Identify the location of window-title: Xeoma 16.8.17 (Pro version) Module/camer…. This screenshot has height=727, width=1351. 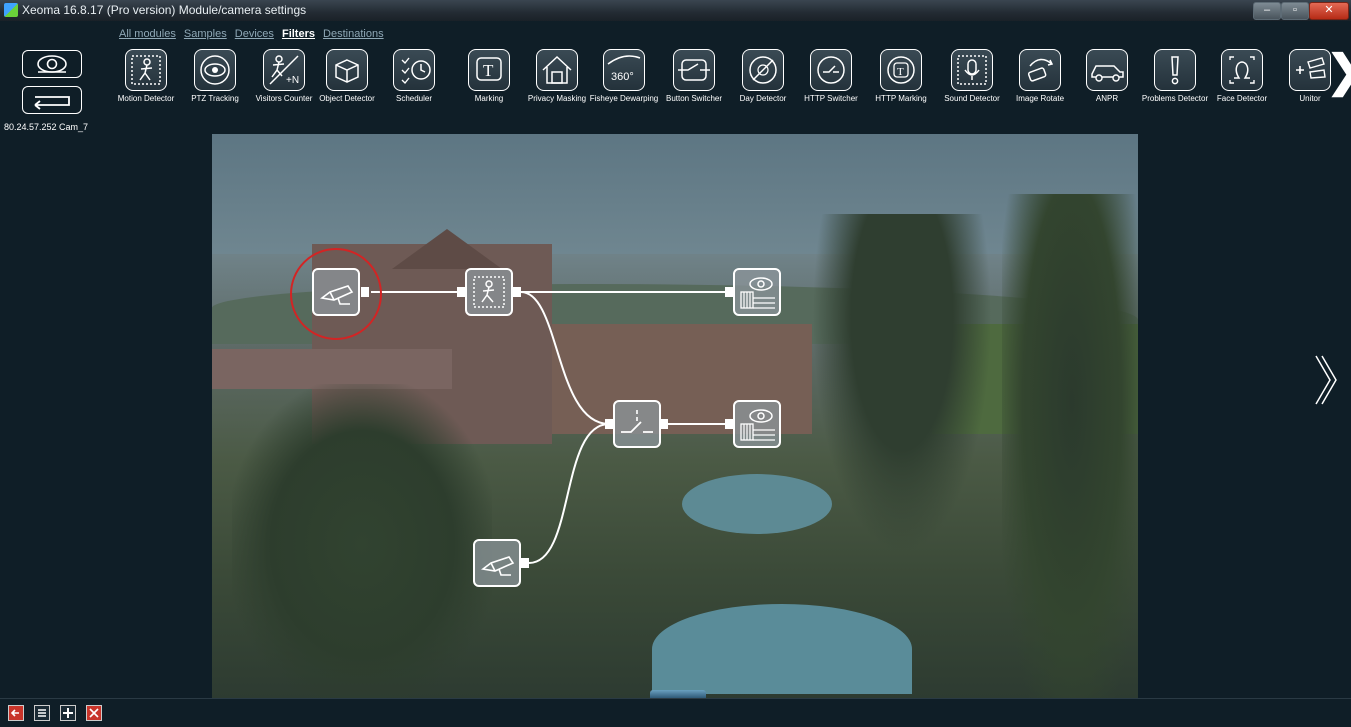
(164, 10).